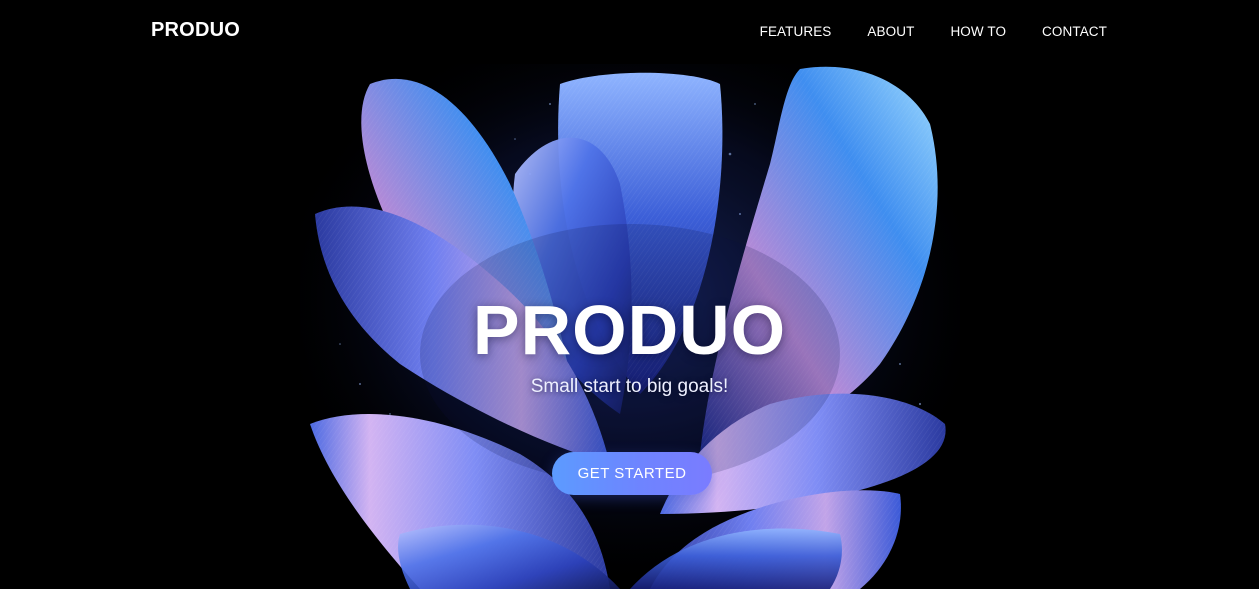  What do you see at coordinates (629, 386) in the screenshot?
I see `hero-subtitle: Small start to big goals!` at bounding box center [629, 386].